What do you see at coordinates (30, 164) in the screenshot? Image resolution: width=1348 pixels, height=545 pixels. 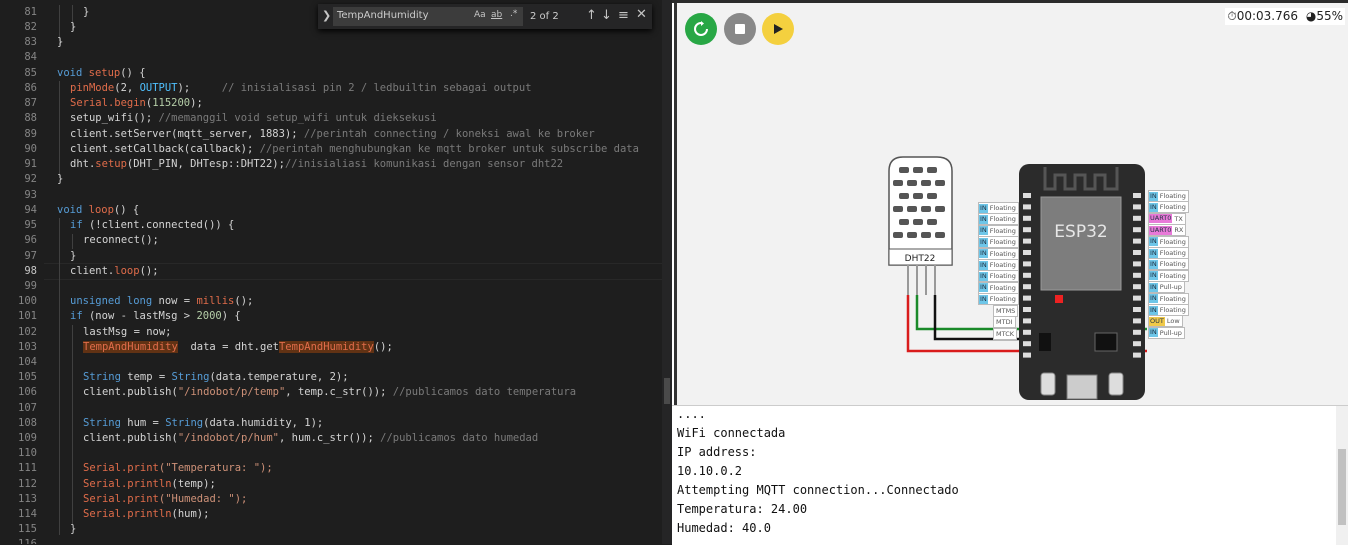 I see `line-number: 91` at bounding box center [30, 164].